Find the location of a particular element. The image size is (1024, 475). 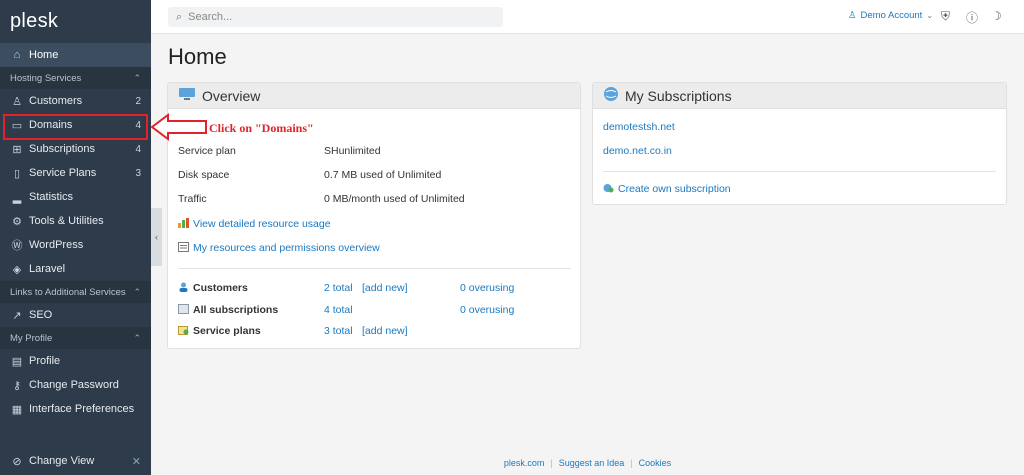

sidebar-item-label: SEO is located at coordinates (41, 315).